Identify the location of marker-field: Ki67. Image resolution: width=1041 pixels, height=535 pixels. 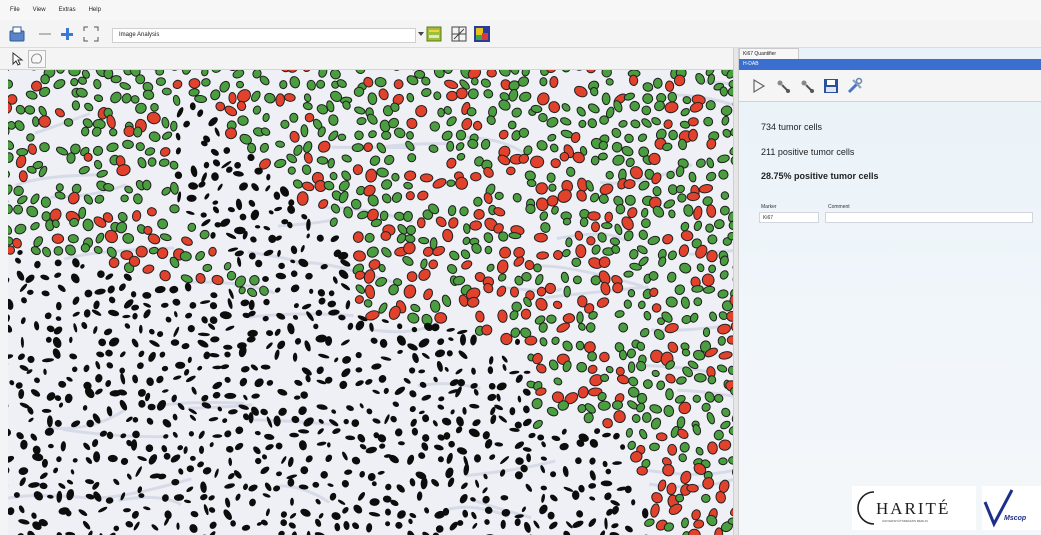
(789, 217).